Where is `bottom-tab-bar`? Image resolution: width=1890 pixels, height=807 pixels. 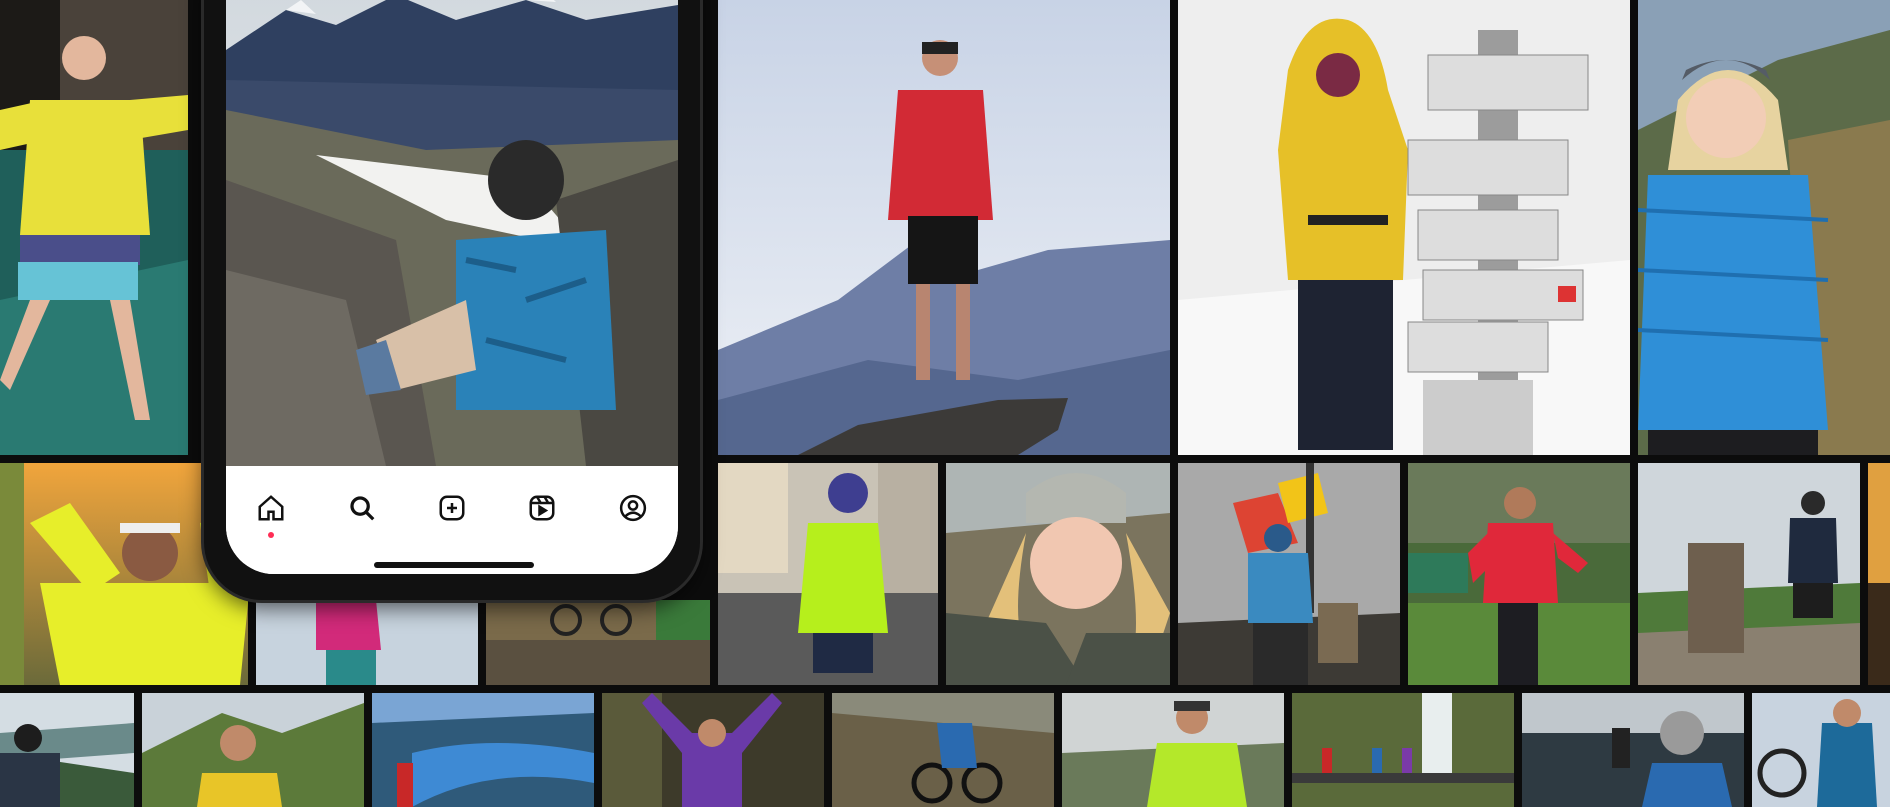 bottom-tab-bar is located at coordinates (452, 520).